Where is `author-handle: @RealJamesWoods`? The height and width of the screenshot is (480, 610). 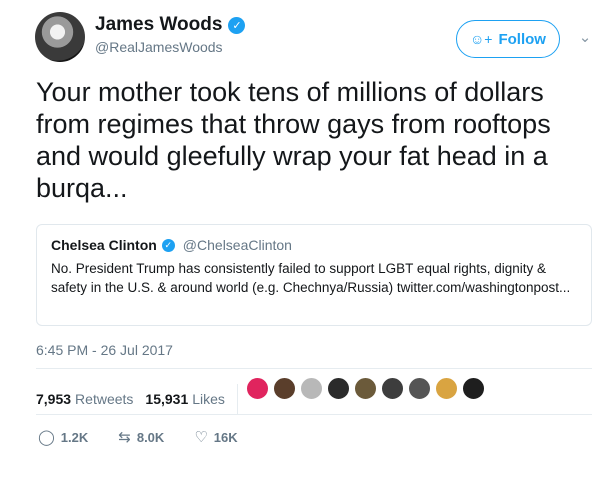
author-handle: @RealJamesWoods is located at coordinates (159, 47).